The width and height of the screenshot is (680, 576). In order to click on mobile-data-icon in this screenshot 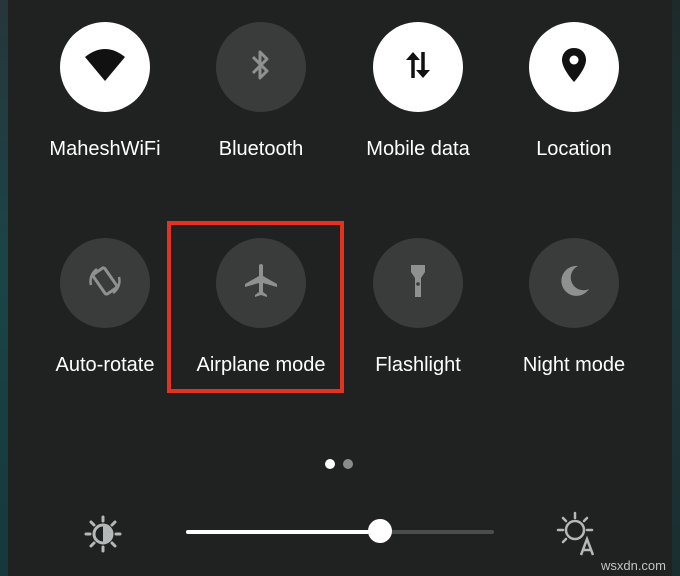, I will do `click(418, 67)`.